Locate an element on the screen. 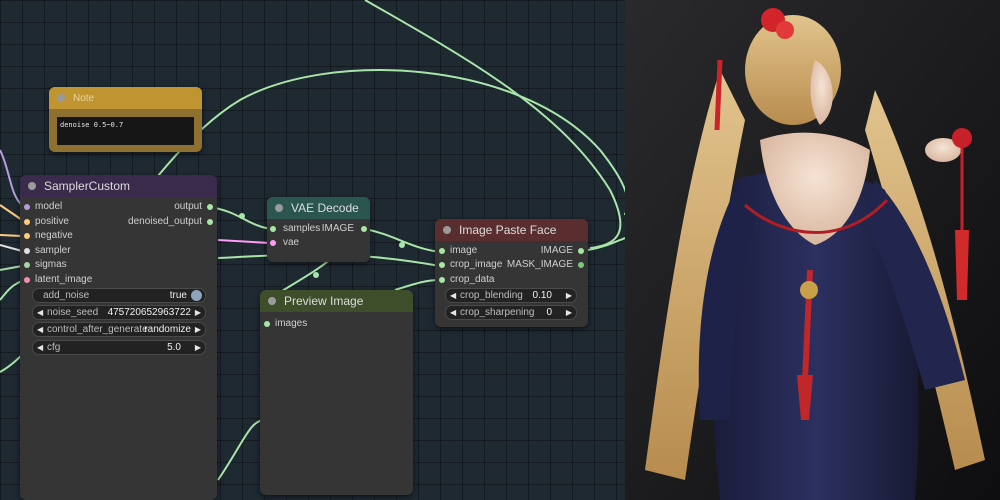 The height and width of the screenshot is (500, 1000). slot-label: crop_data is located at coordinates (472, 279).